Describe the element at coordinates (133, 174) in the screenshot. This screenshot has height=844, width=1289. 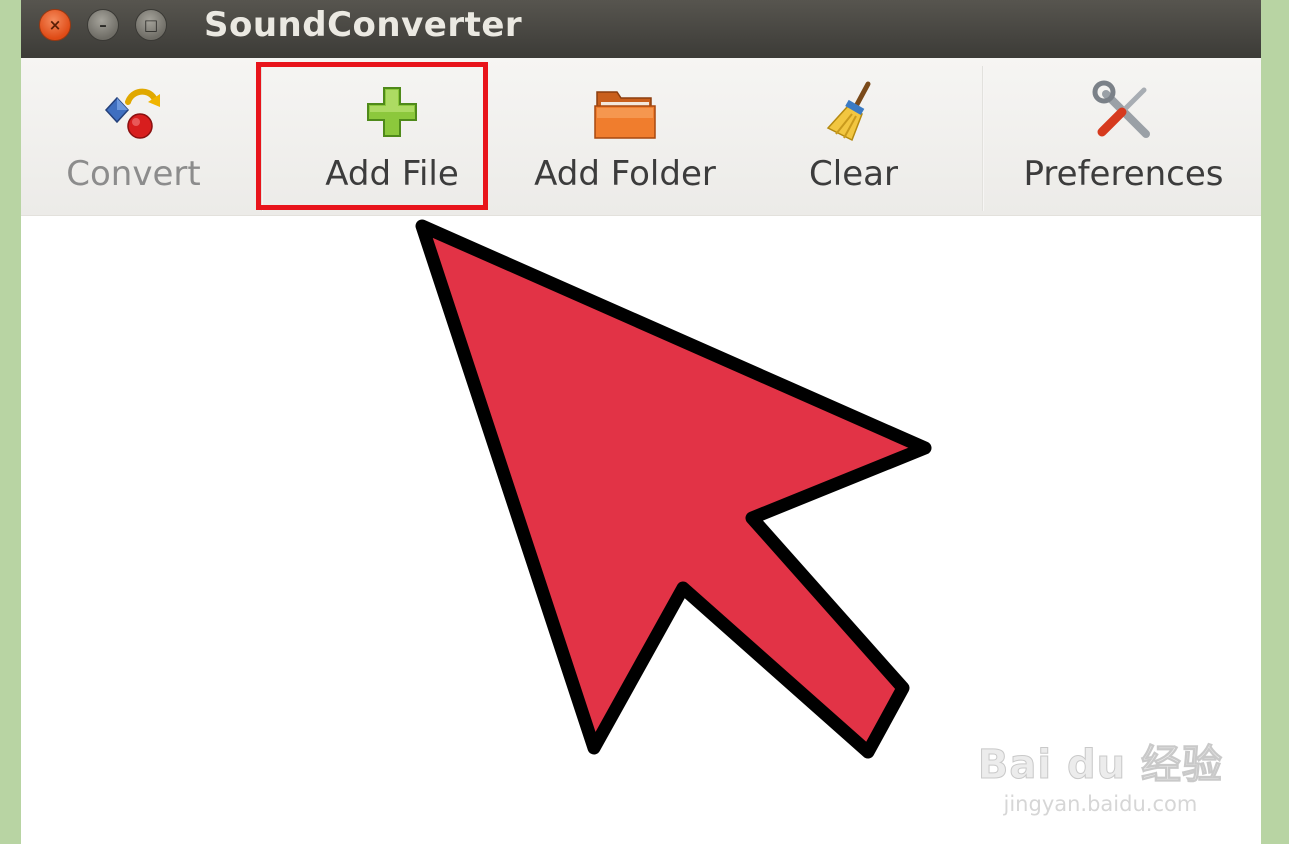
I see `convert-label: Convert` at that location.